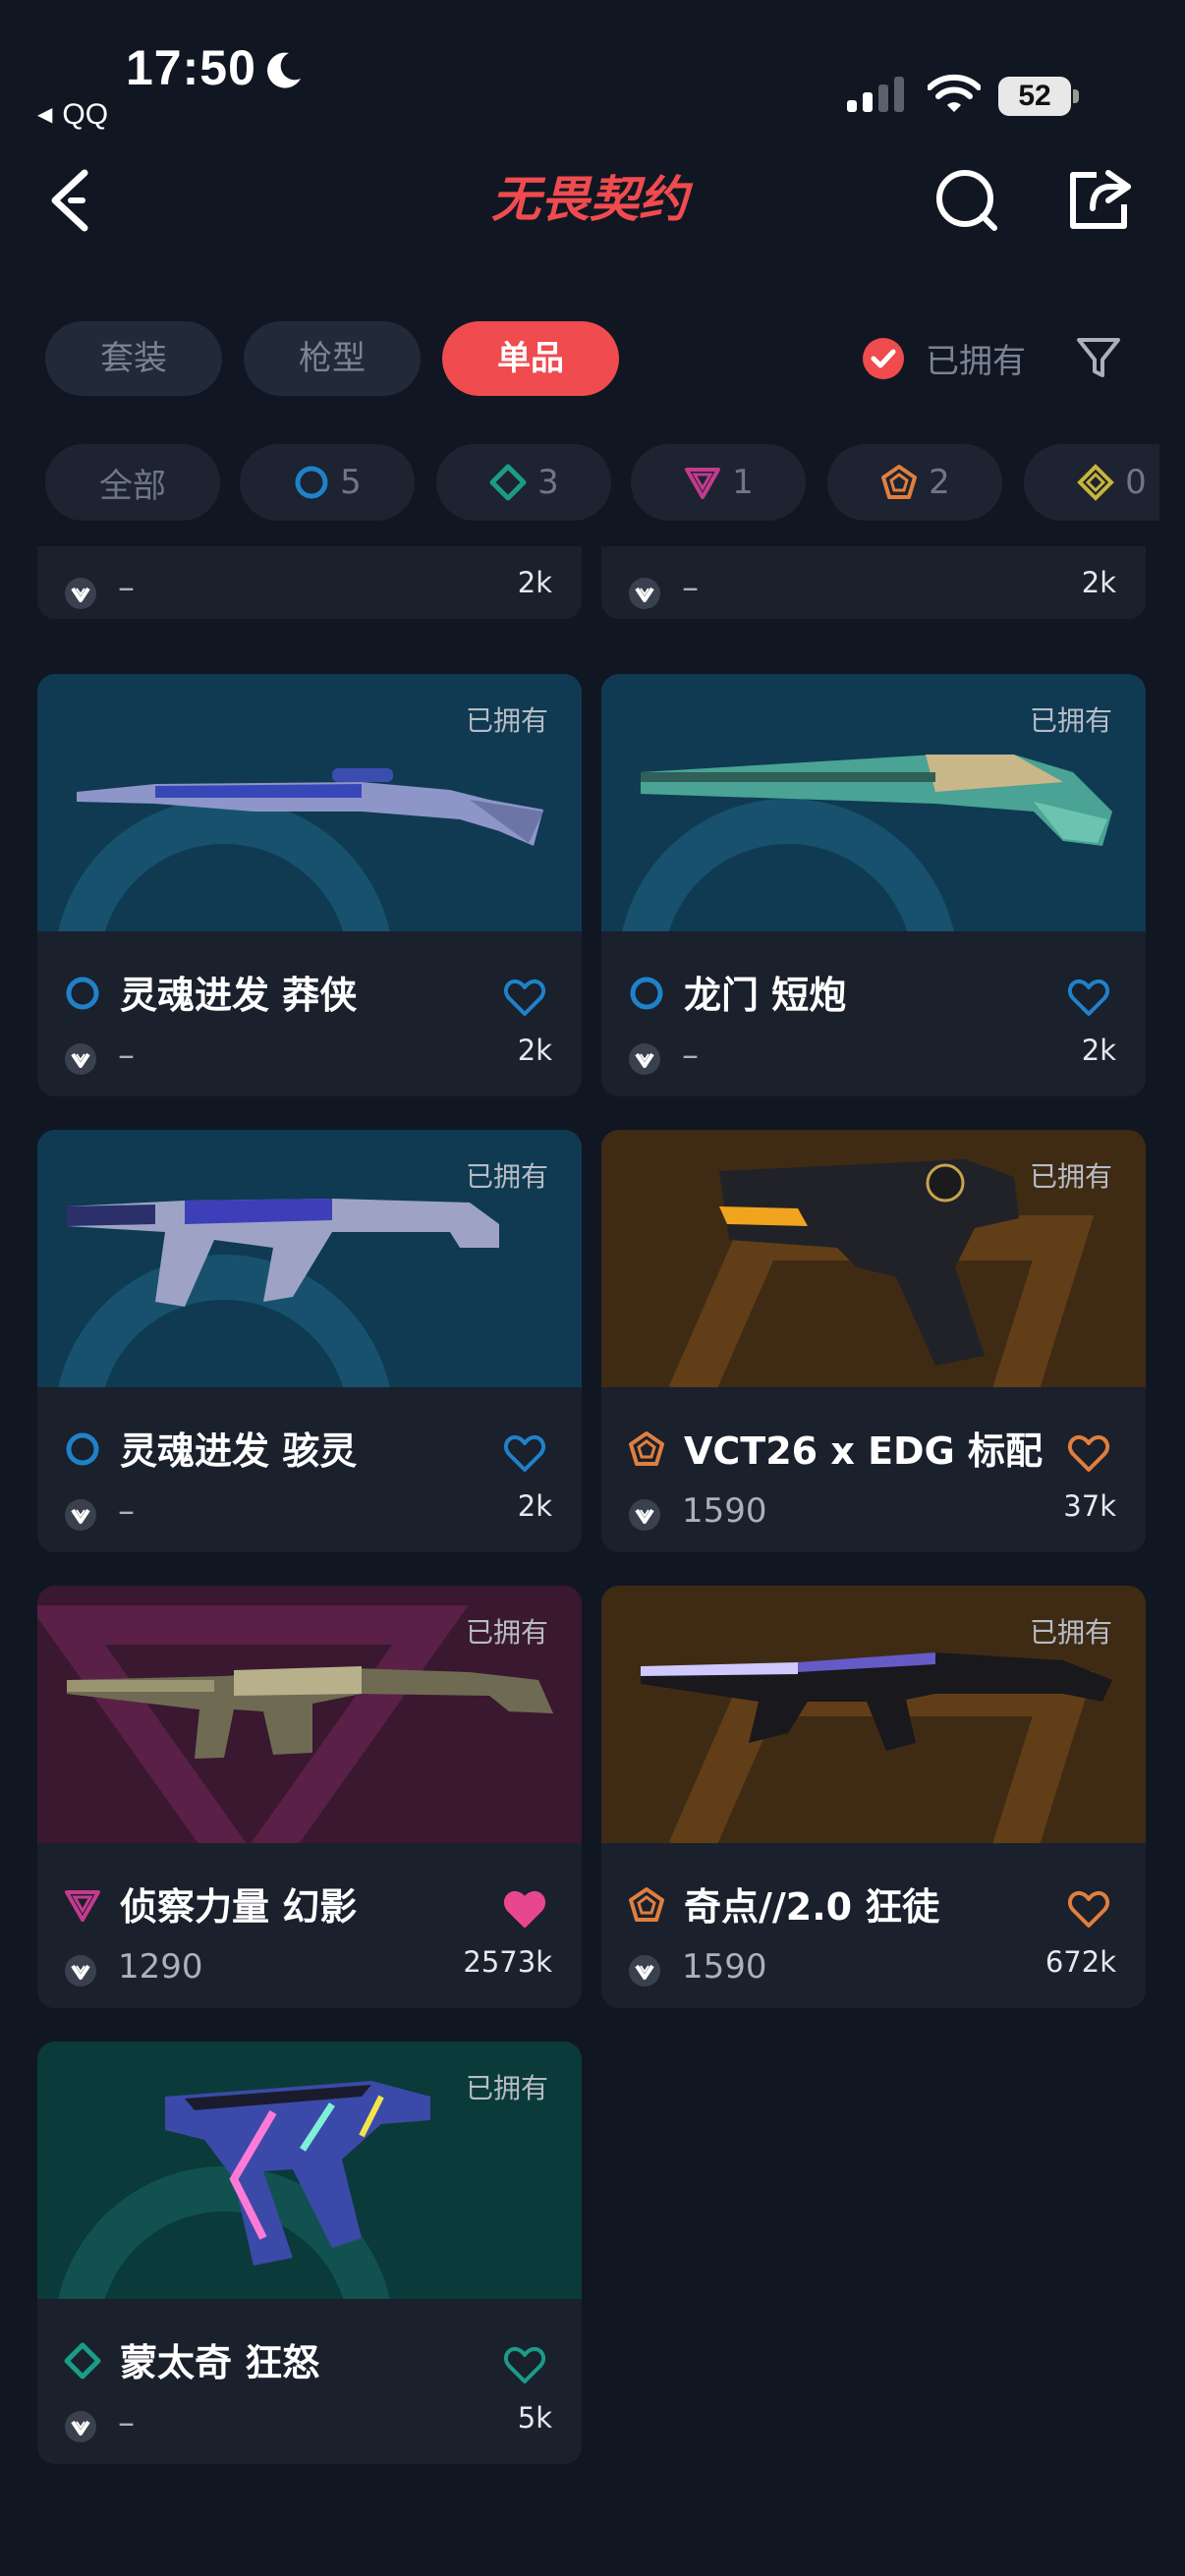  Describe the element at coordinates (766, 995) in the screenshot. I see `item-name: 龙门 短炮` at that location.